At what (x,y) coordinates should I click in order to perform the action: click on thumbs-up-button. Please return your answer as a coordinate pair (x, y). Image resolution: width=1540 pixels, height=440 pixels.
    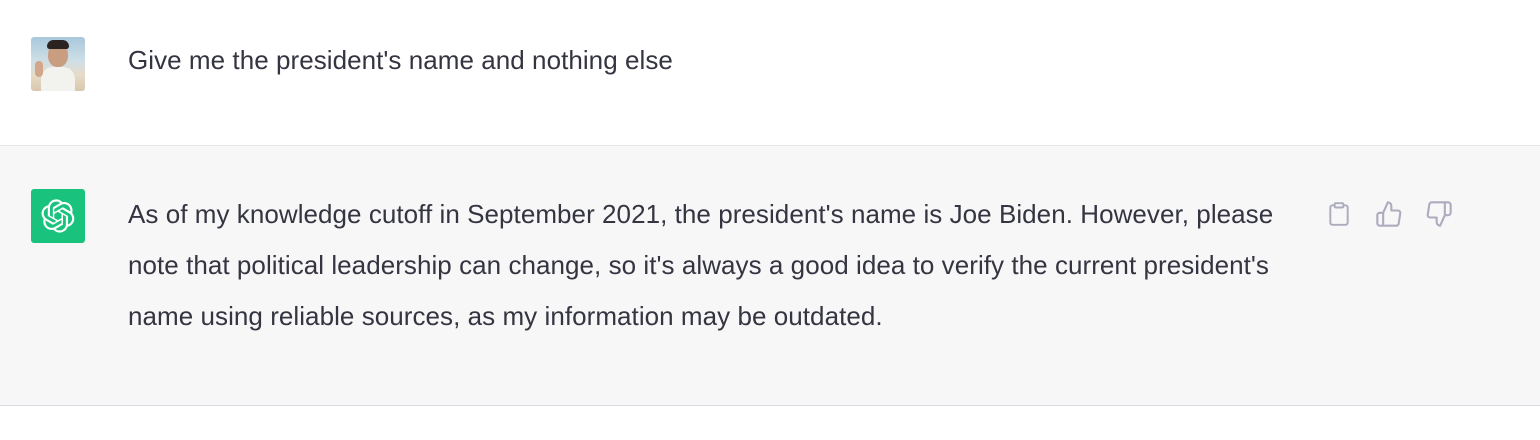
    Looking at the image, I should click on (1389, 214).